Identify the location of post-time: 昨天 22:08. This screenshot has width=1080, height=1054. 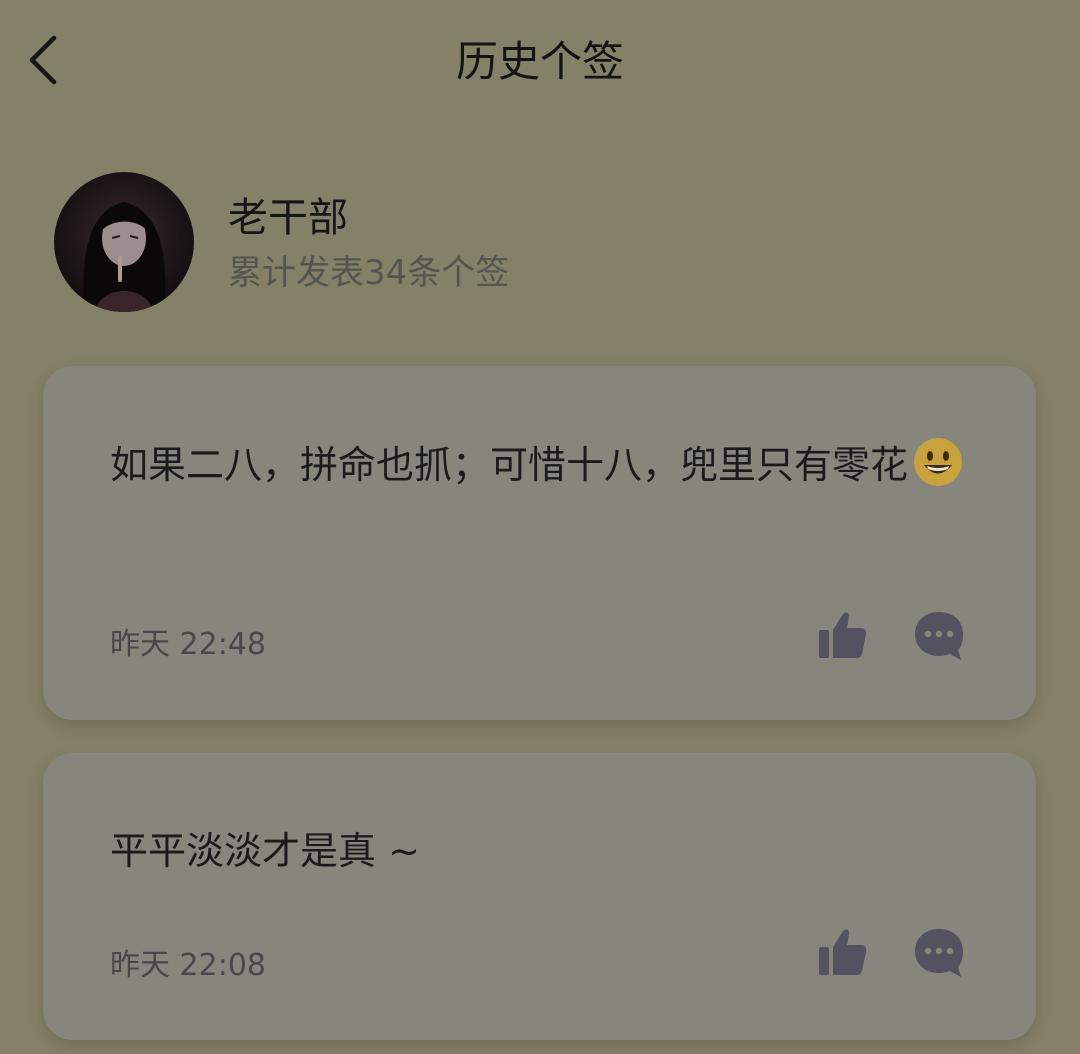
(188, 965).